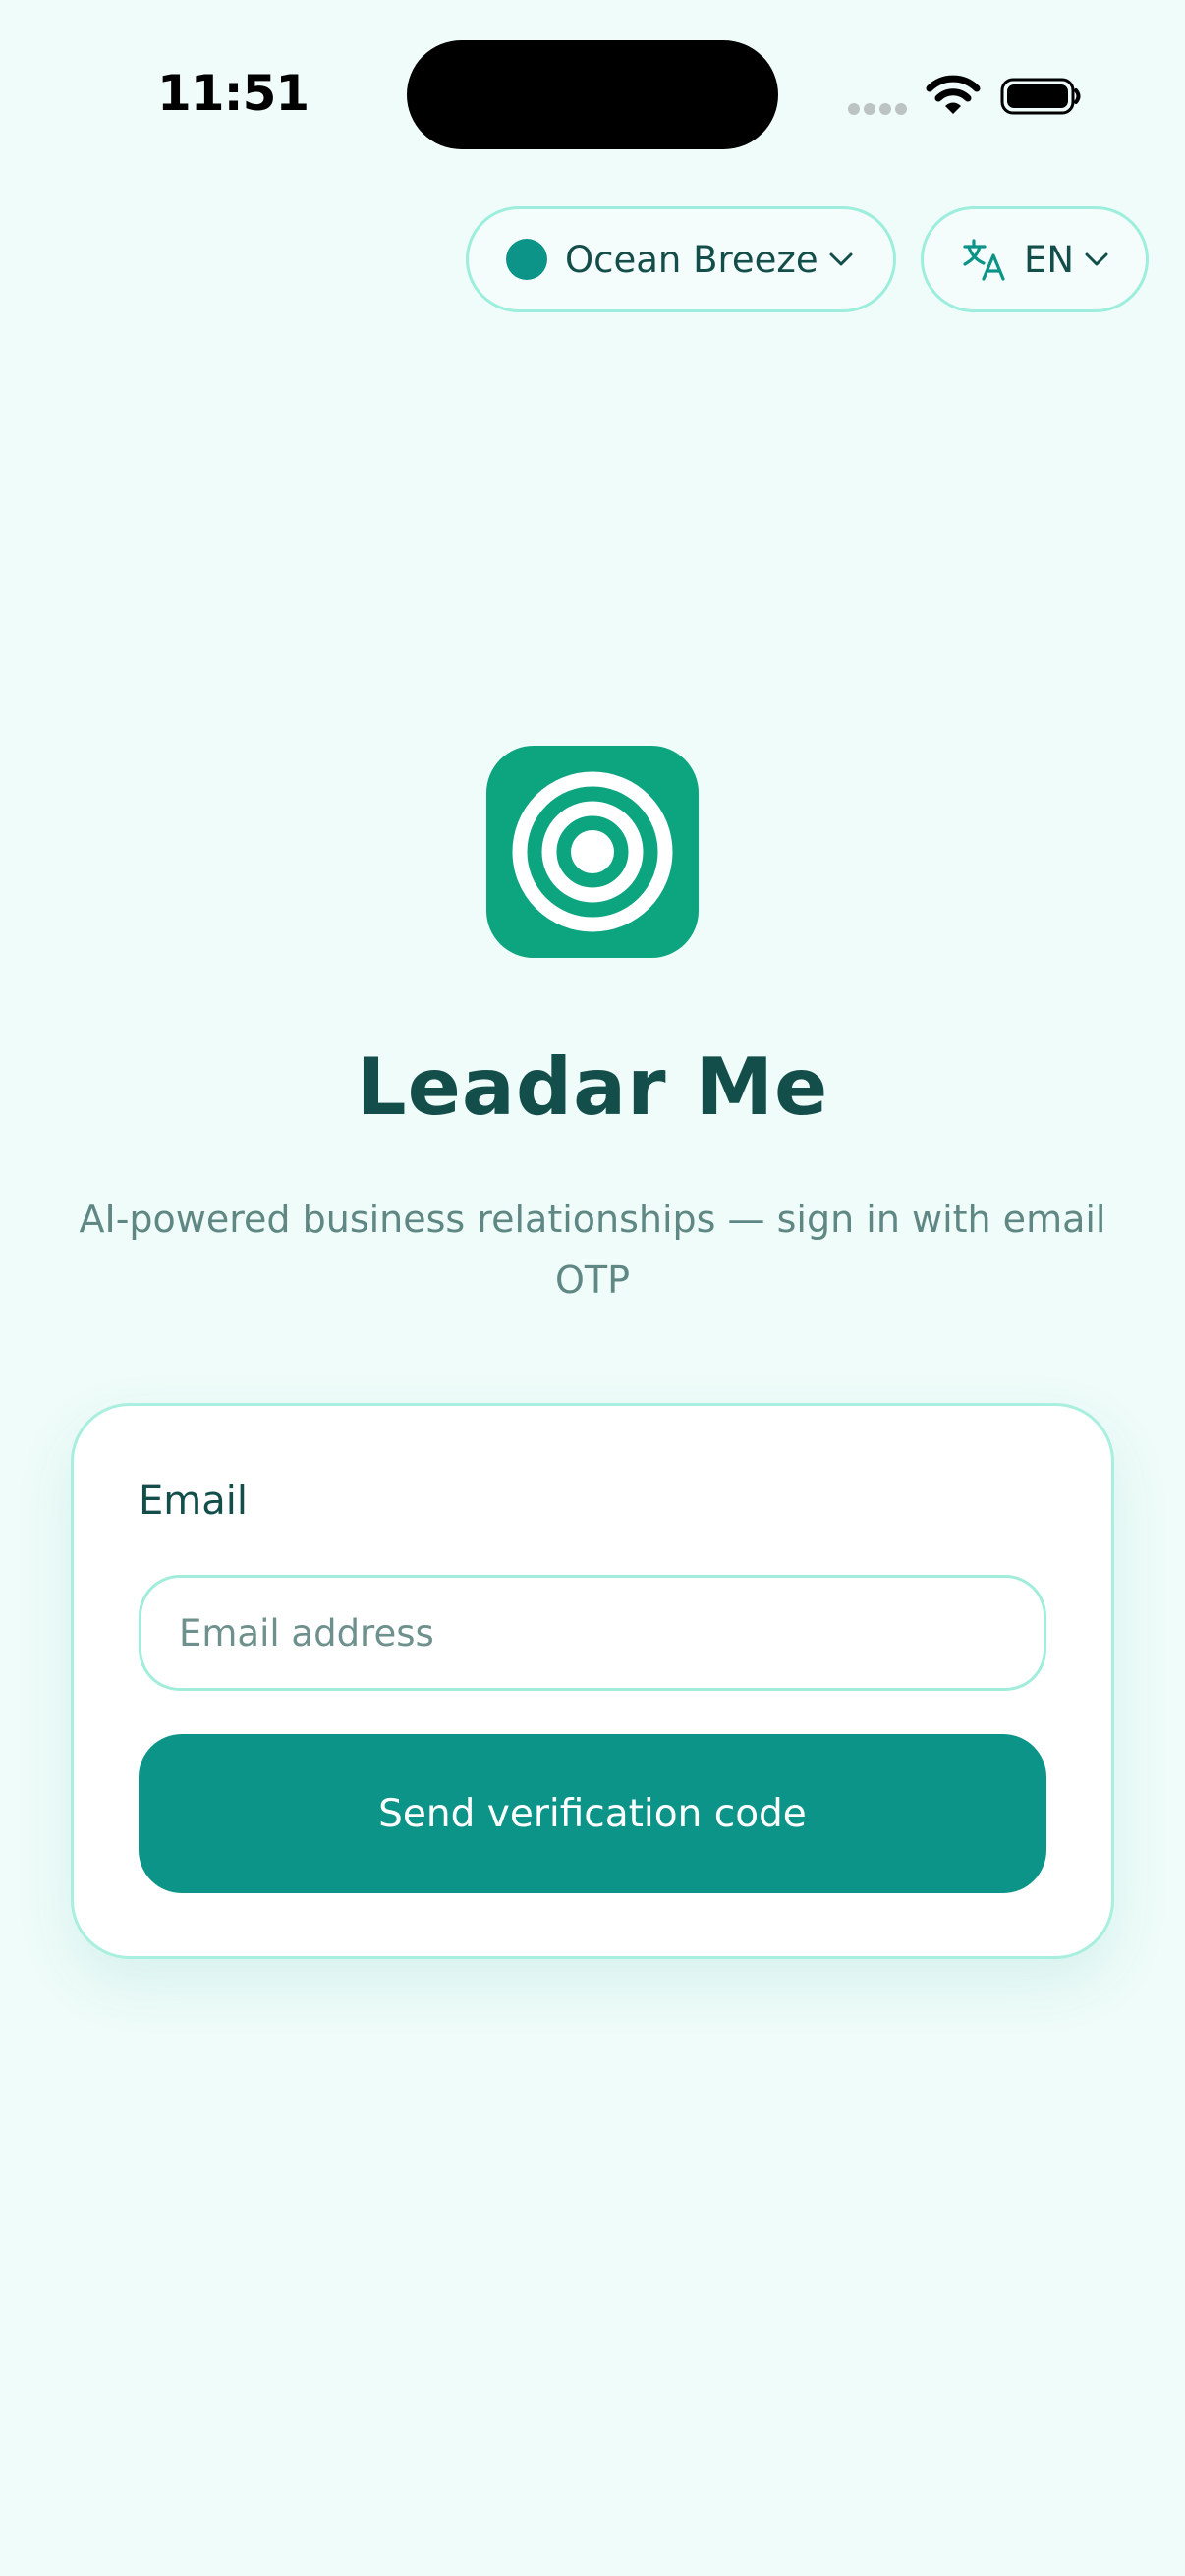  I want to click on app-logo, so click(592, 852).